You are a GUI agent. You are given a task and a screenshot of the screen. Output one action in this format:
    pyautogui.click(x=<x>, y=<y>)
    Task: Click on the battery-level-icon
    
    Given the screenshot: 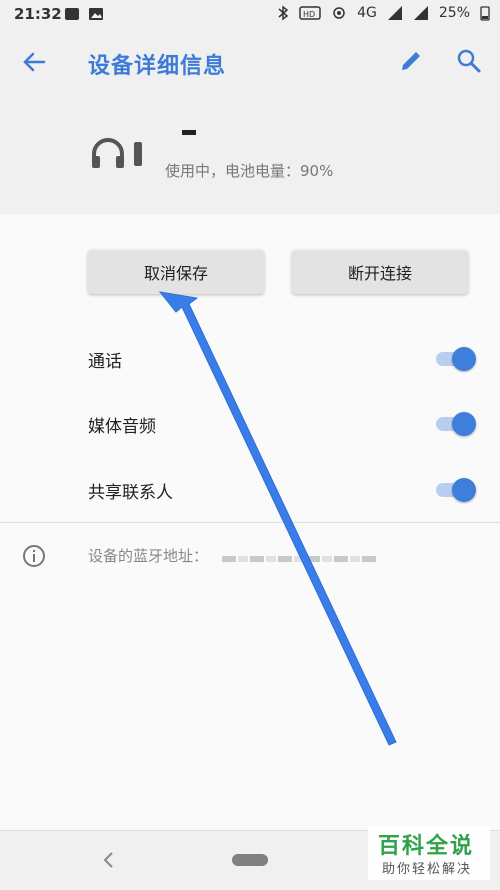 What is the action you would take?
    pyautogui.click(x=138, y=154)
    